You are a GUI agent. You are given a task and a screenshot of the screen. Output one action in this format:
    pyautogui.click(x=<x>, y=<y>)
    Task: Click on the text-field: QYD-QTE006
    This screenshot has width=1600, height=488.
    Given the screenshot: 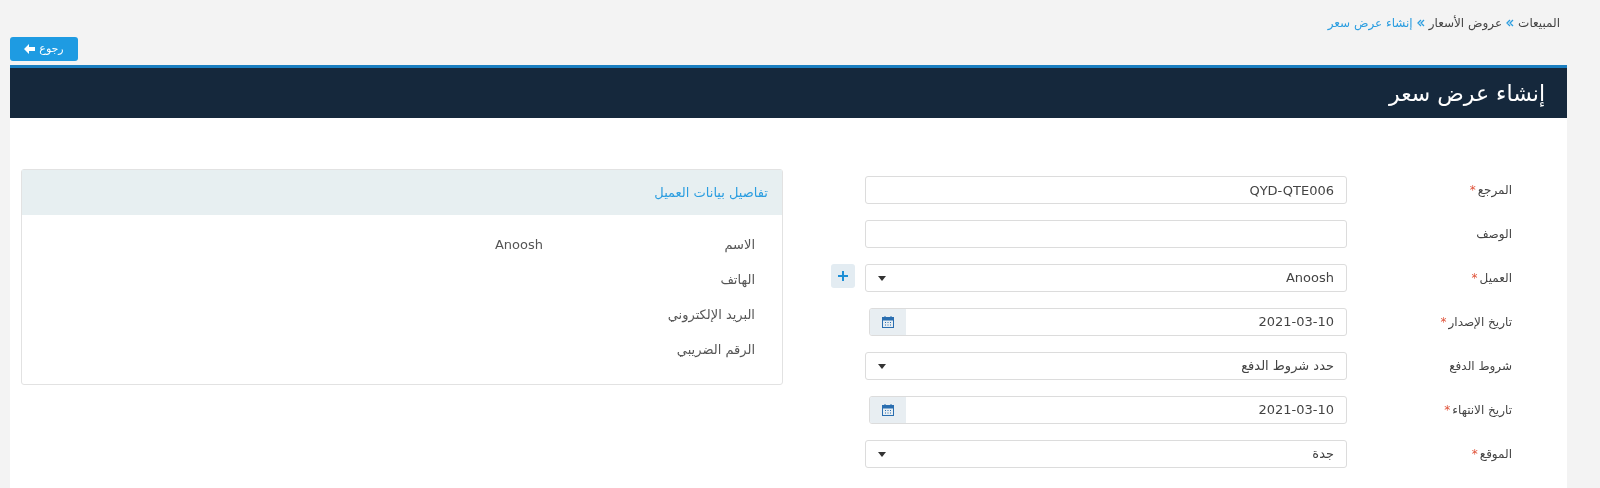 What is the action you would take?
    pyautogui.click(x=1106, y=190)
    